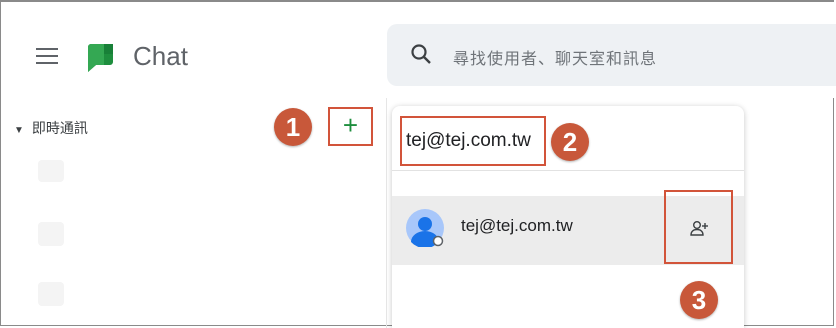 The width and height of the screenshot is (836, 328). What do you see at coordinates (100, 58) in the screenshot?
I see `google-chat-logo` at bounding box center [100, 58].